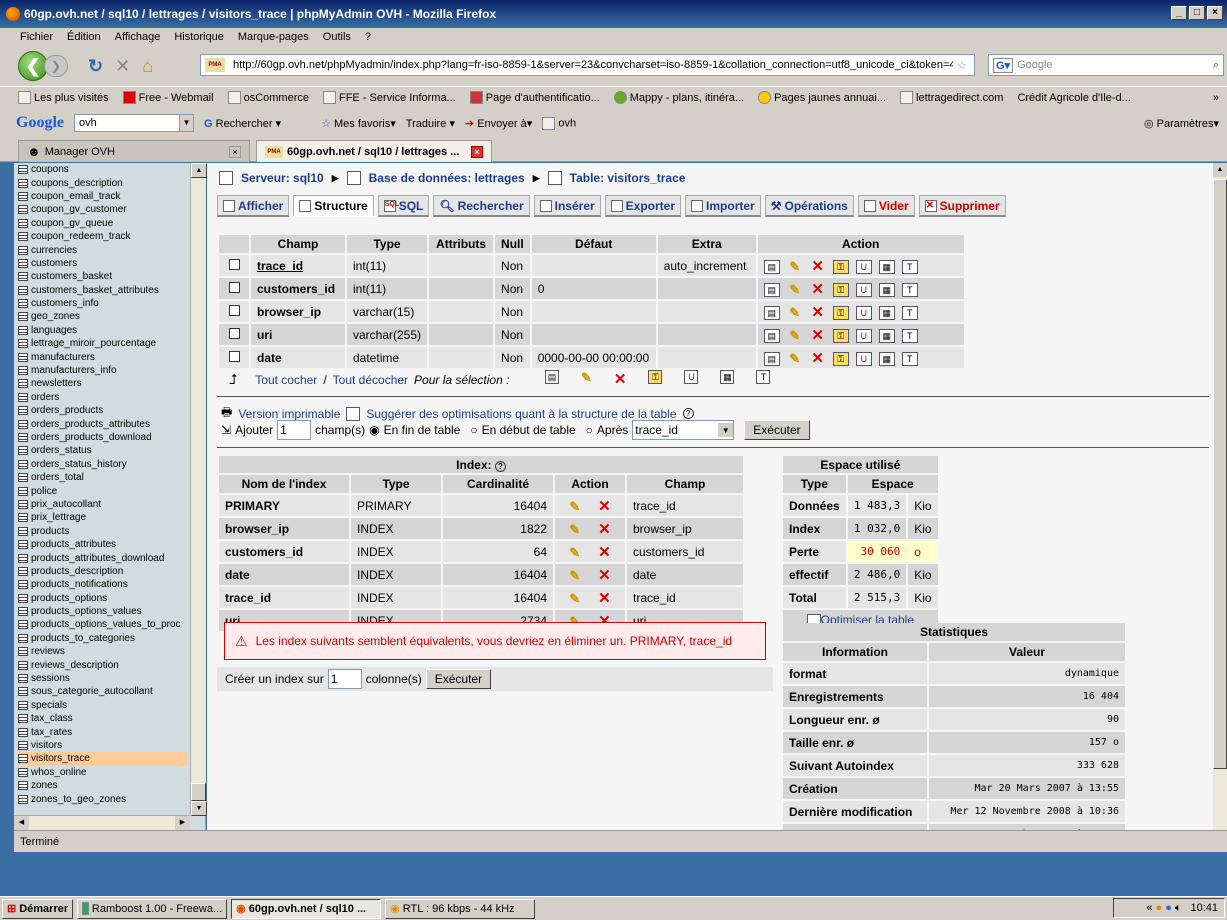  I want to click on tab-rechercher: 🔍︎ Rechercher, so click(481, 206).